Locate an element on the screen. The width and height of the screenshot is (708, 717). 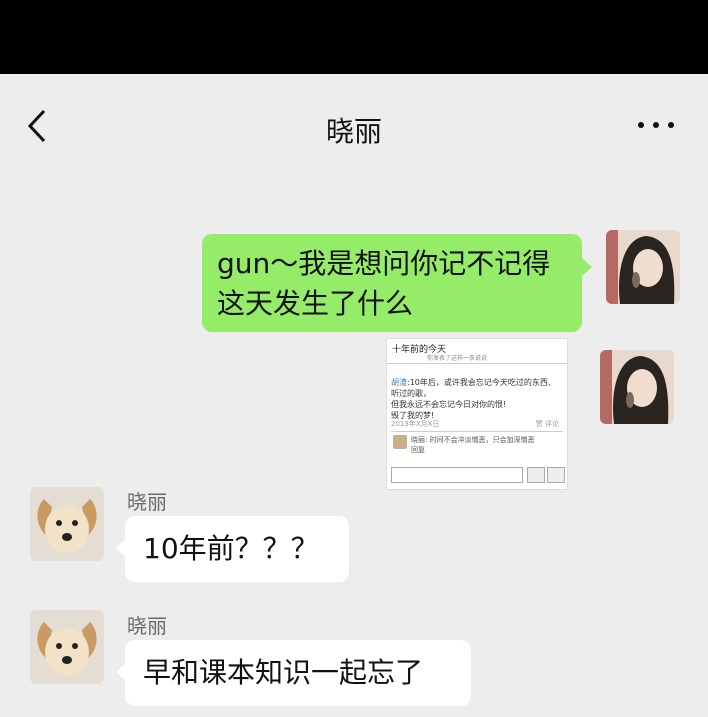
screenshot-subtitle: 你发表了这样一条说说 is located at coordinates (457, 358).